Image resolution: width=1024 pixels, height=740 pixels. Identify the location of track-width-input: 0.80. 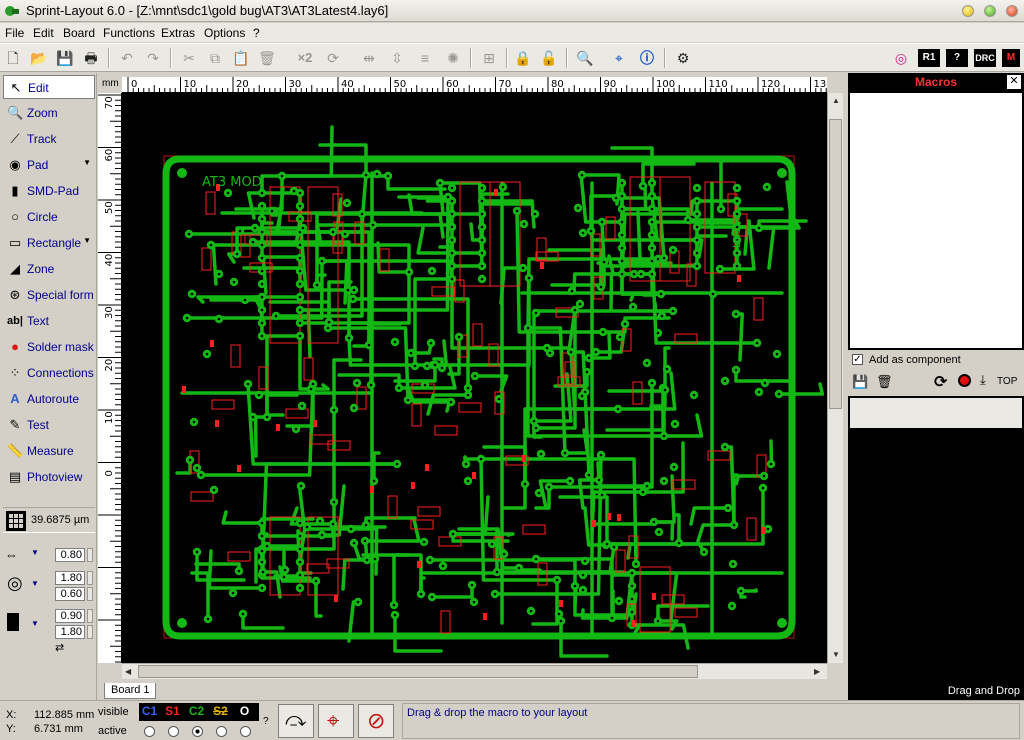
(70, 555).